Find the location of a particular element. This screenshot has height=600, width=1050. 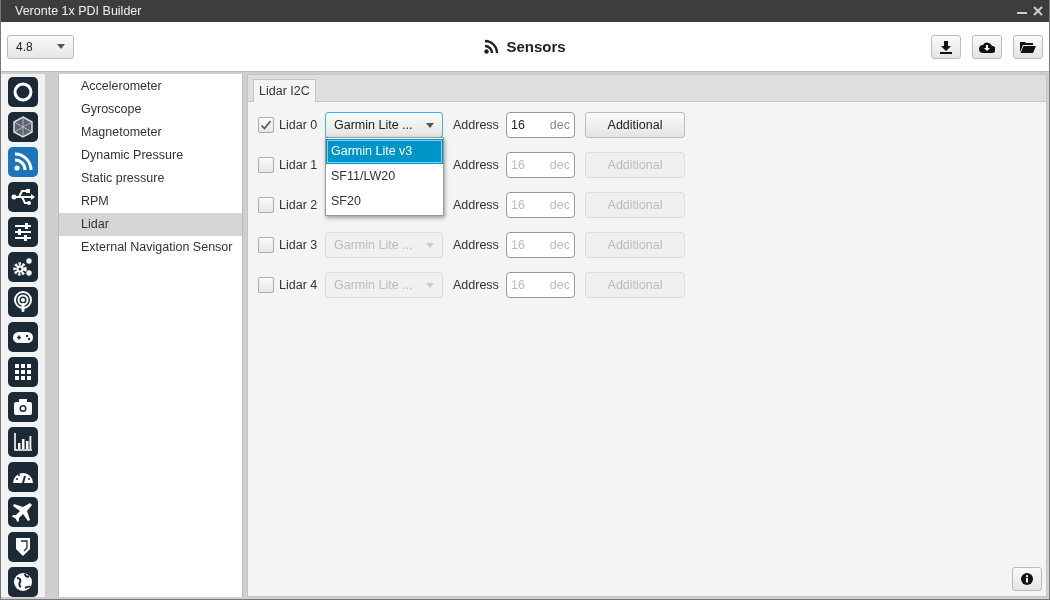

dropdown-option: SF20 is located at coordinates (384, 201).